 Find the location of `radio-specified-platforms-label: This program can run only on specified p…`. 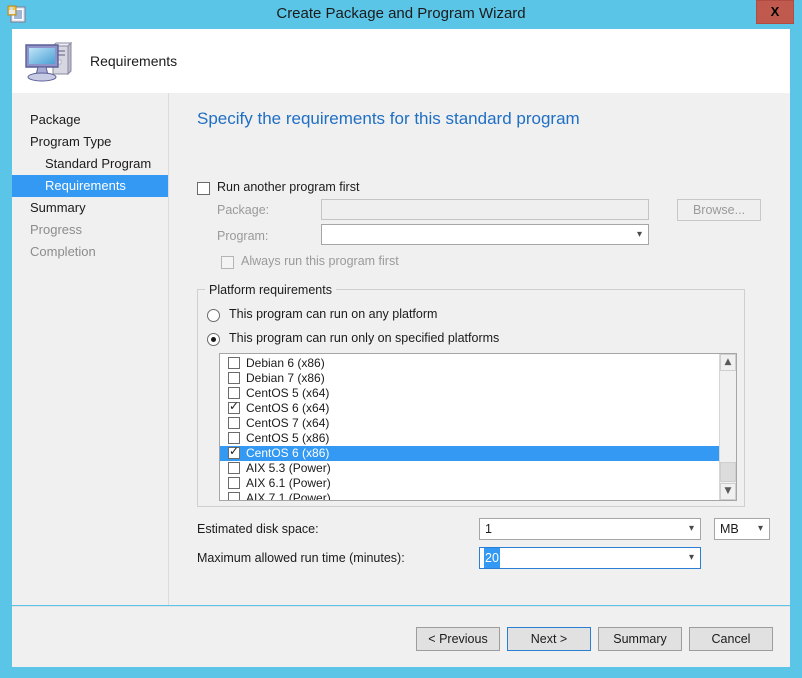

radio-specified-platforms-label: This program can run only on specified p… is located at coordinates (364, 338).